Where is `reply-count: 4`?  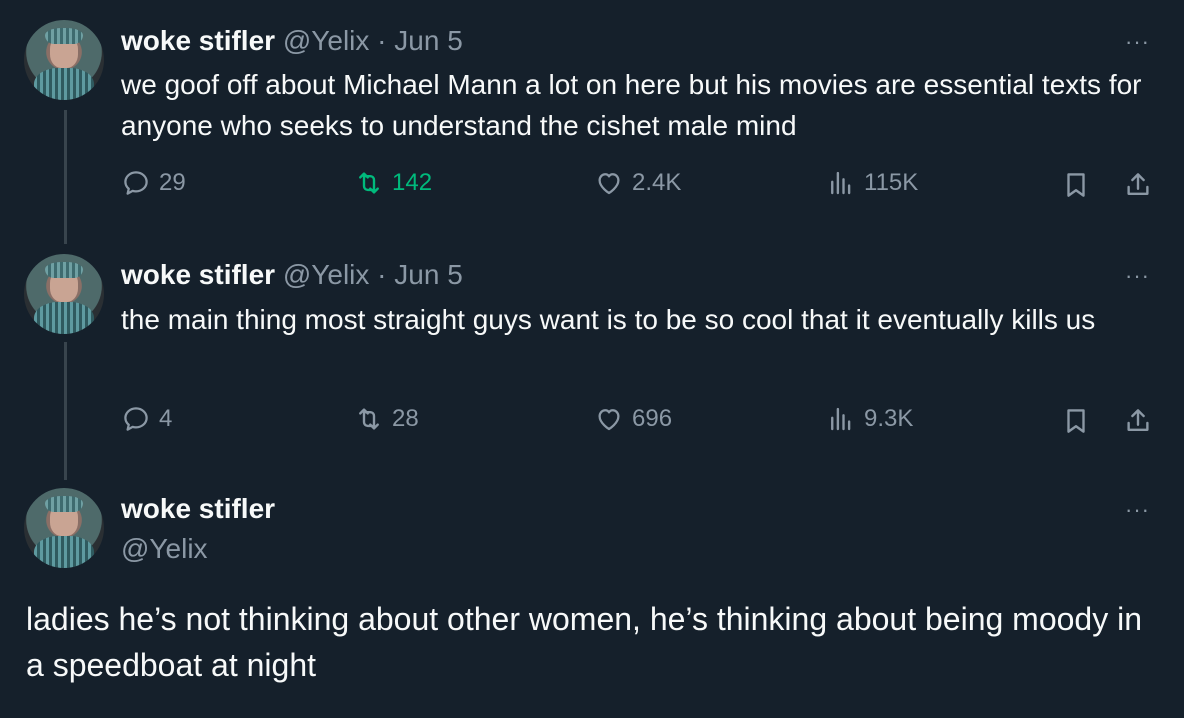
reply-count: 4 is located at coordinates (166, 418).